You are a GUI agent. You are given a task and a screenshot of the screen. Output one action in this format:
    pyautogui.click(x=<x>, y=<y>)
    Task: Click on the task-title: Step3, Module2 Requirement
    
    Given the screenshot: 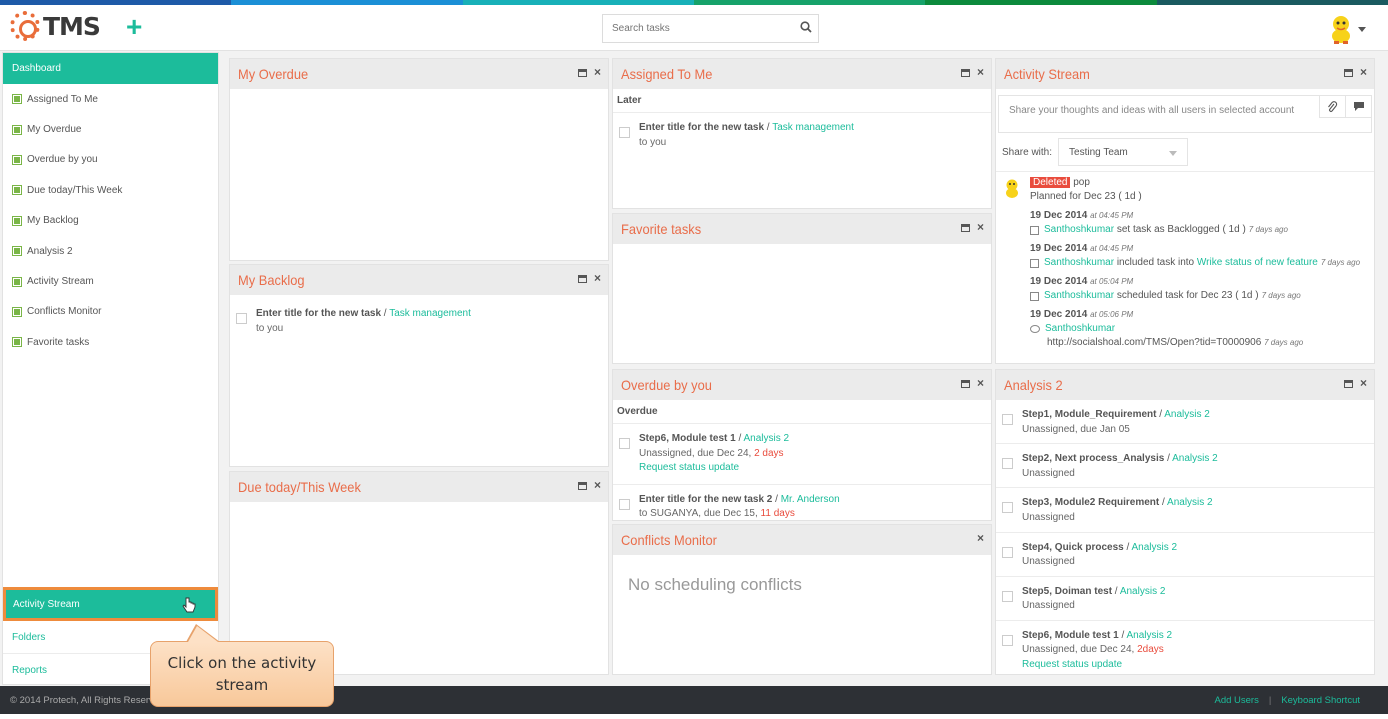 What is the action you would take?
    pyautogui.click(x=1090, y=502)
    